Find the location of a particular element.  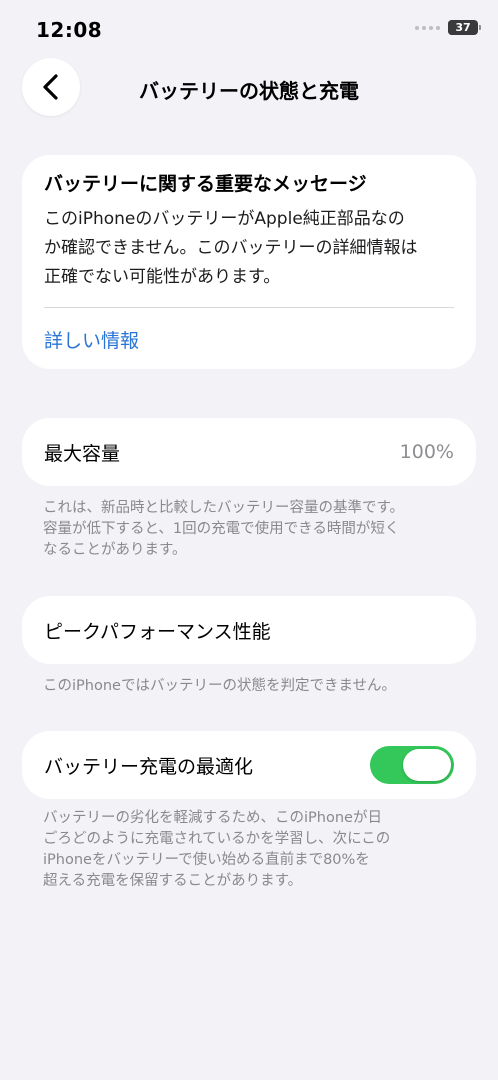

footnote-line: ごろどのように充電されているかを学習し、次にこの is located at coordinates (217, 839).